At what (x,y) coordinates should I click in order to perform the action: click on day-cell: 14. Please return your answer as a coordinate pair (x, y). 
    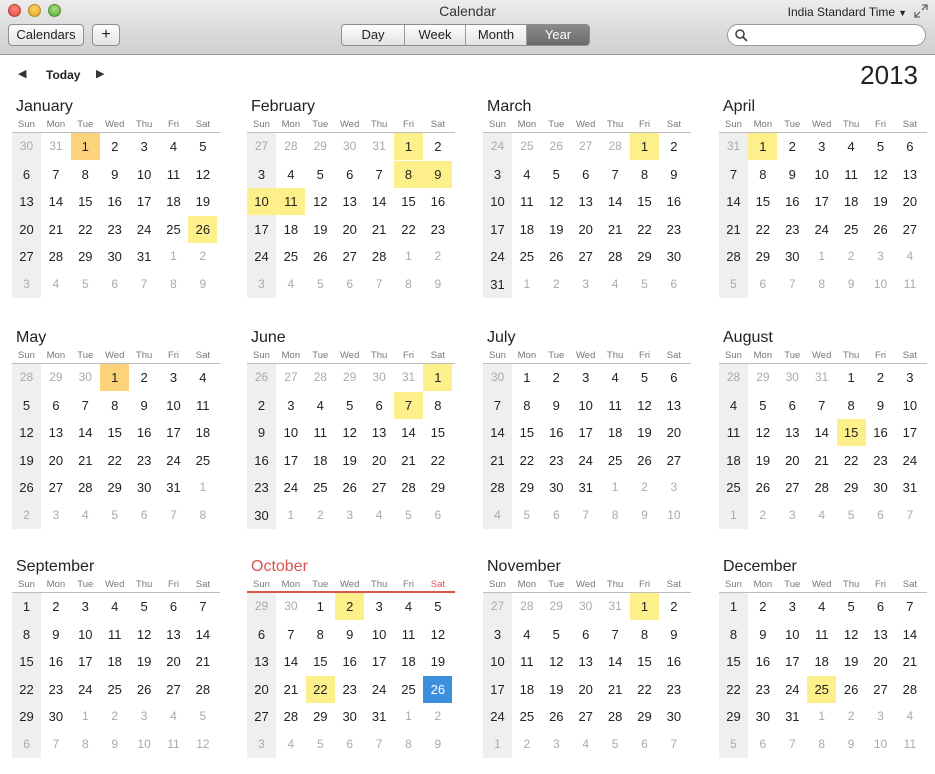
    Looking at the image, I should click on (615, 661).